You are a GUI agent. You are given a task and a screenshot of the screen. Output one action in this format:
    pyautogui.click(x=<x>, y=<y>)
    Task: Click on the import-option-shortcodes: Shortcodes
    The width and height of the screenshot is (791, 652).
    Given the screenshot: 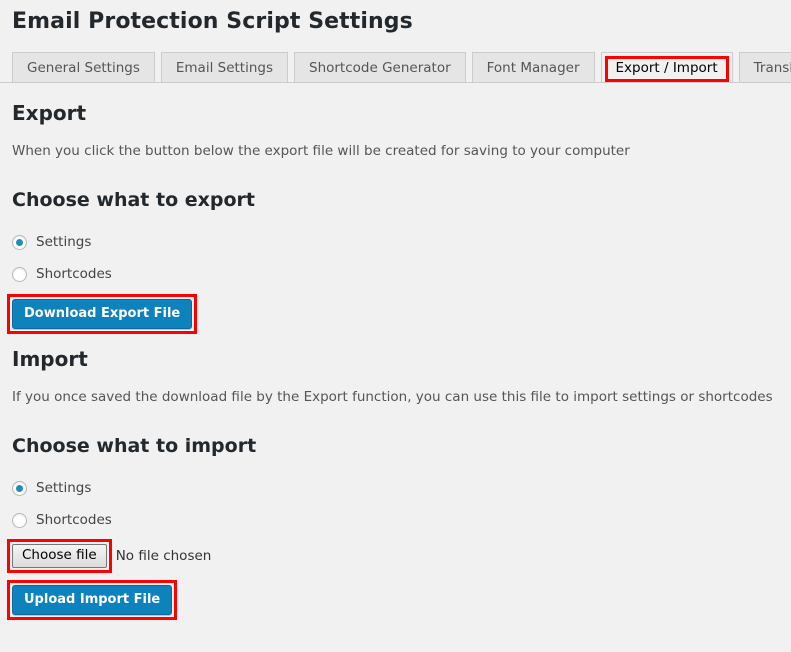 What is the action you would take?
    pyautogui.click(x=395, y=512)
    